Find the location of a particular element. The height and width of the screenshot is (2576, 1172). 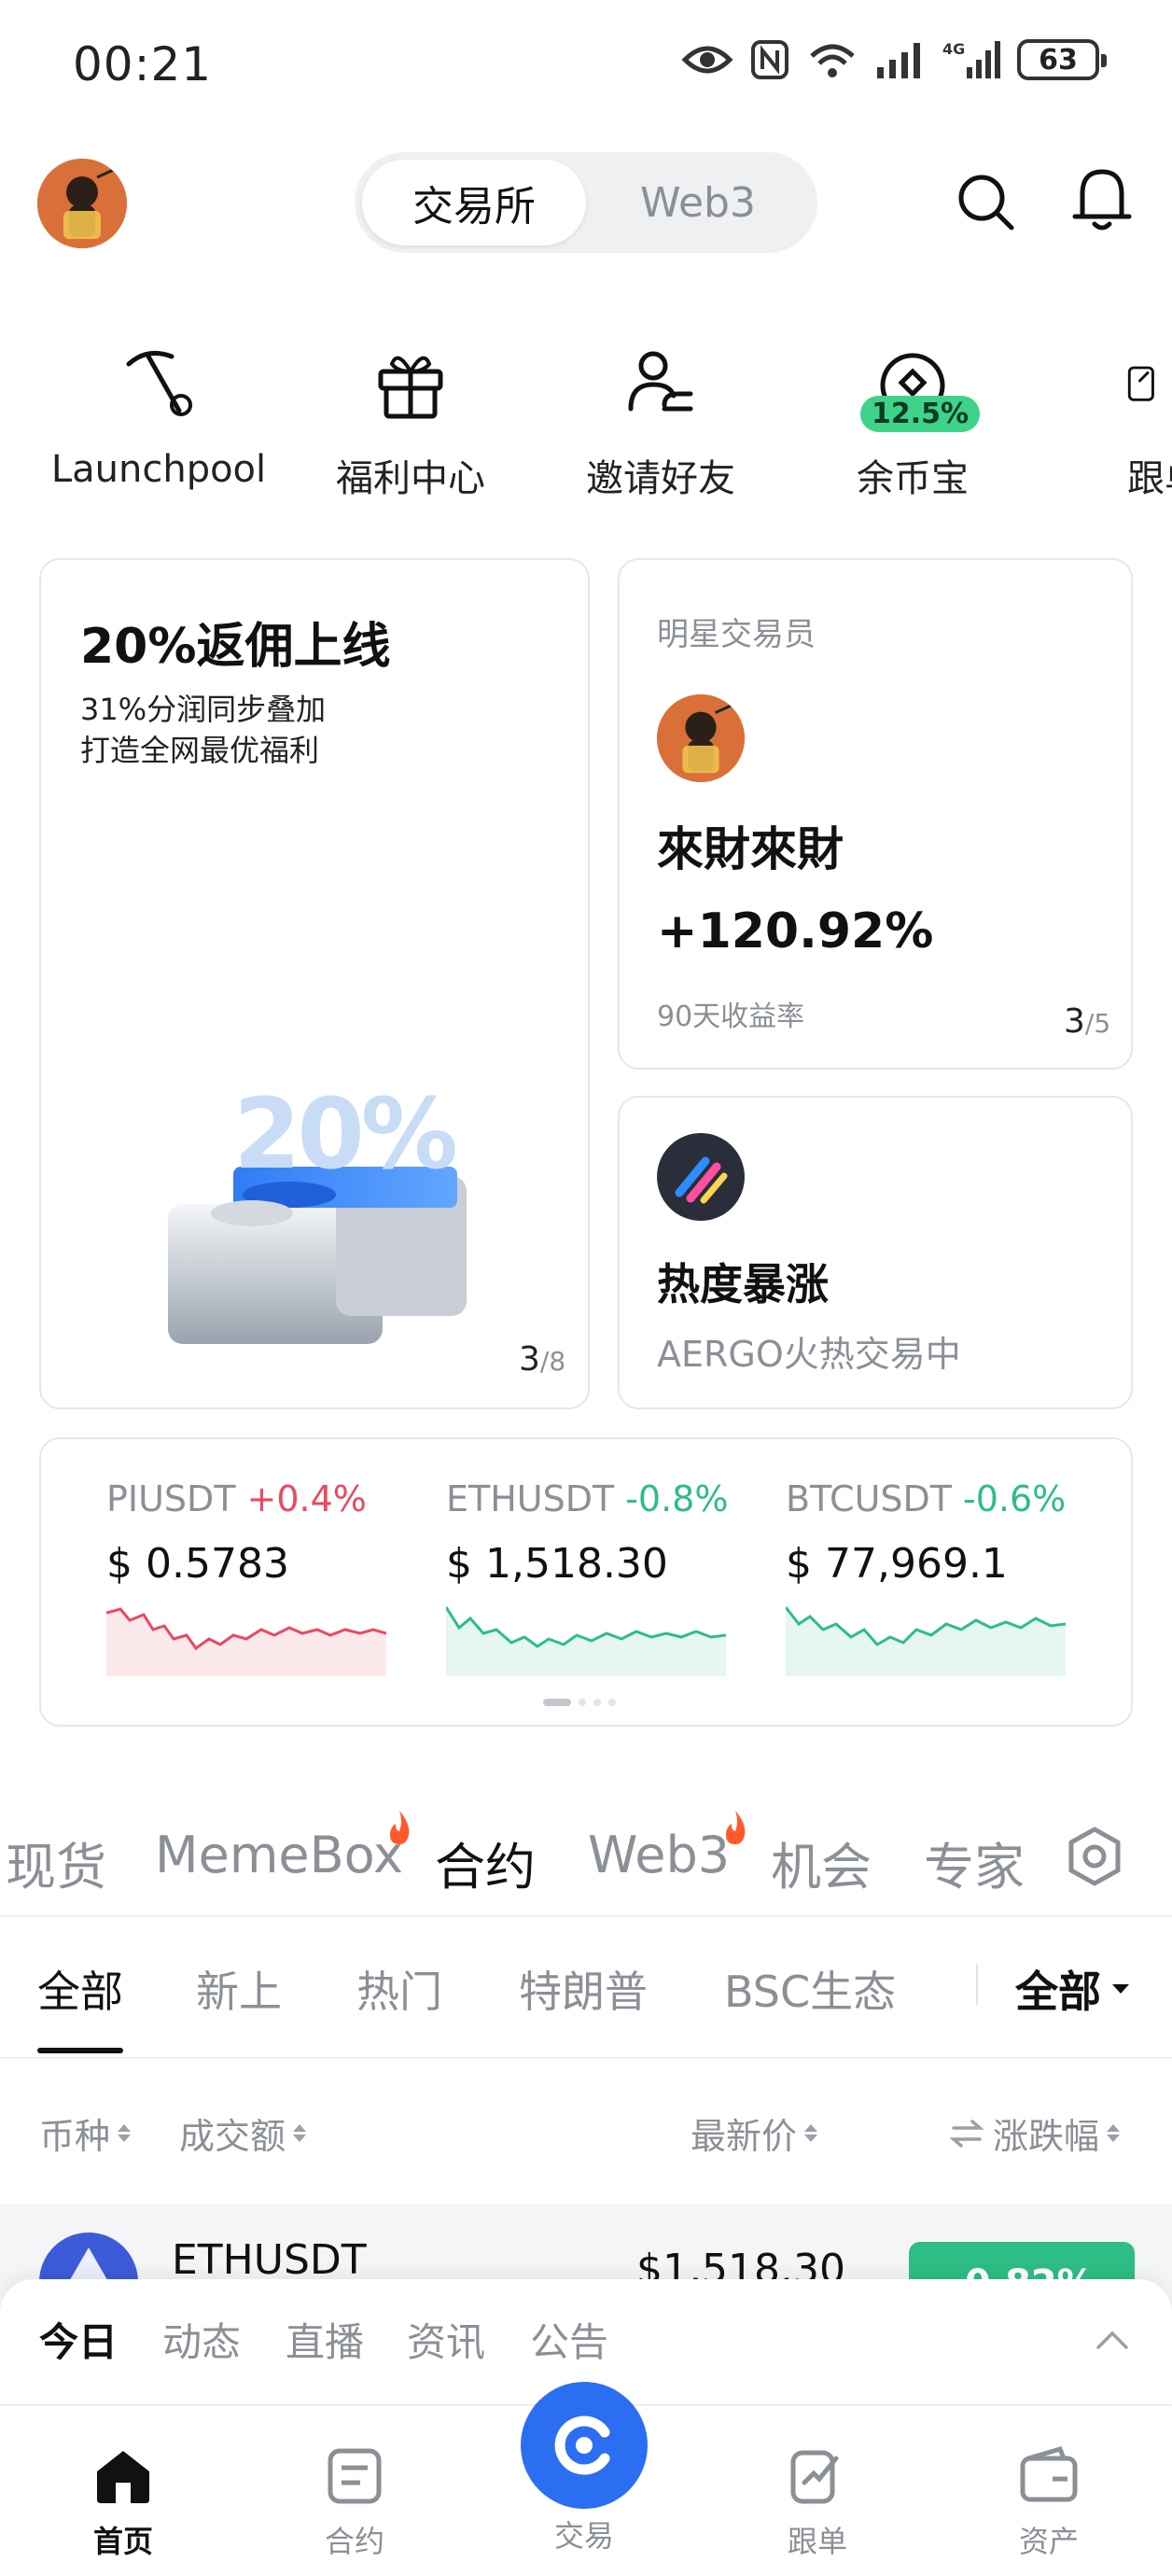

ticker-ethusdt: ETHUSDT -0.8% $ 1,518.30 is located at coordinates (595, 1533).